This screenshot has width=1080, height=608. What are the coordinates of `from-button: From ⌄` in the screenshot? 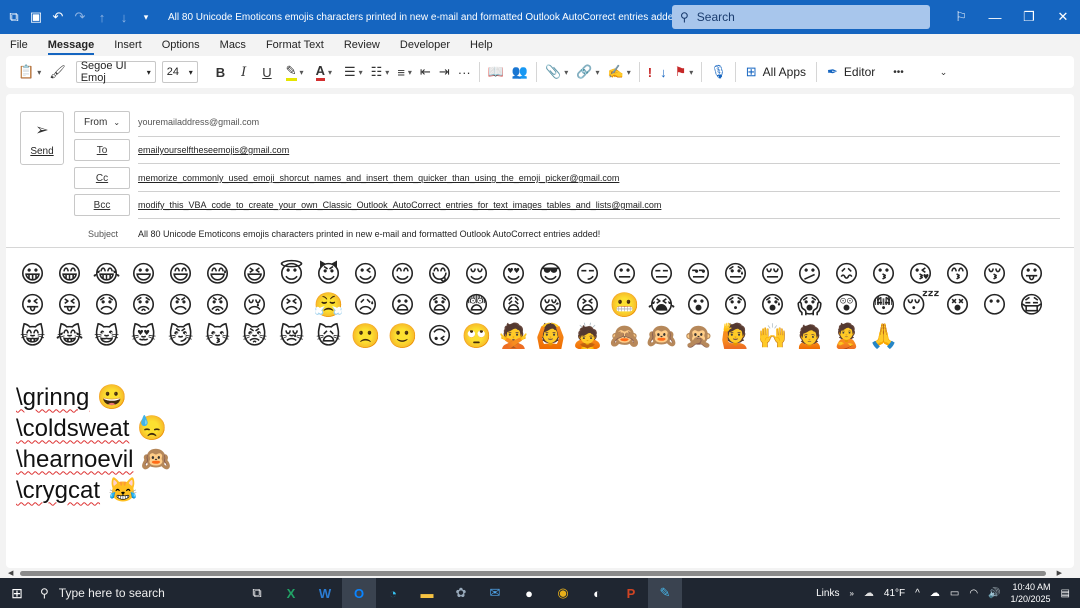 It's located at (102, 122).